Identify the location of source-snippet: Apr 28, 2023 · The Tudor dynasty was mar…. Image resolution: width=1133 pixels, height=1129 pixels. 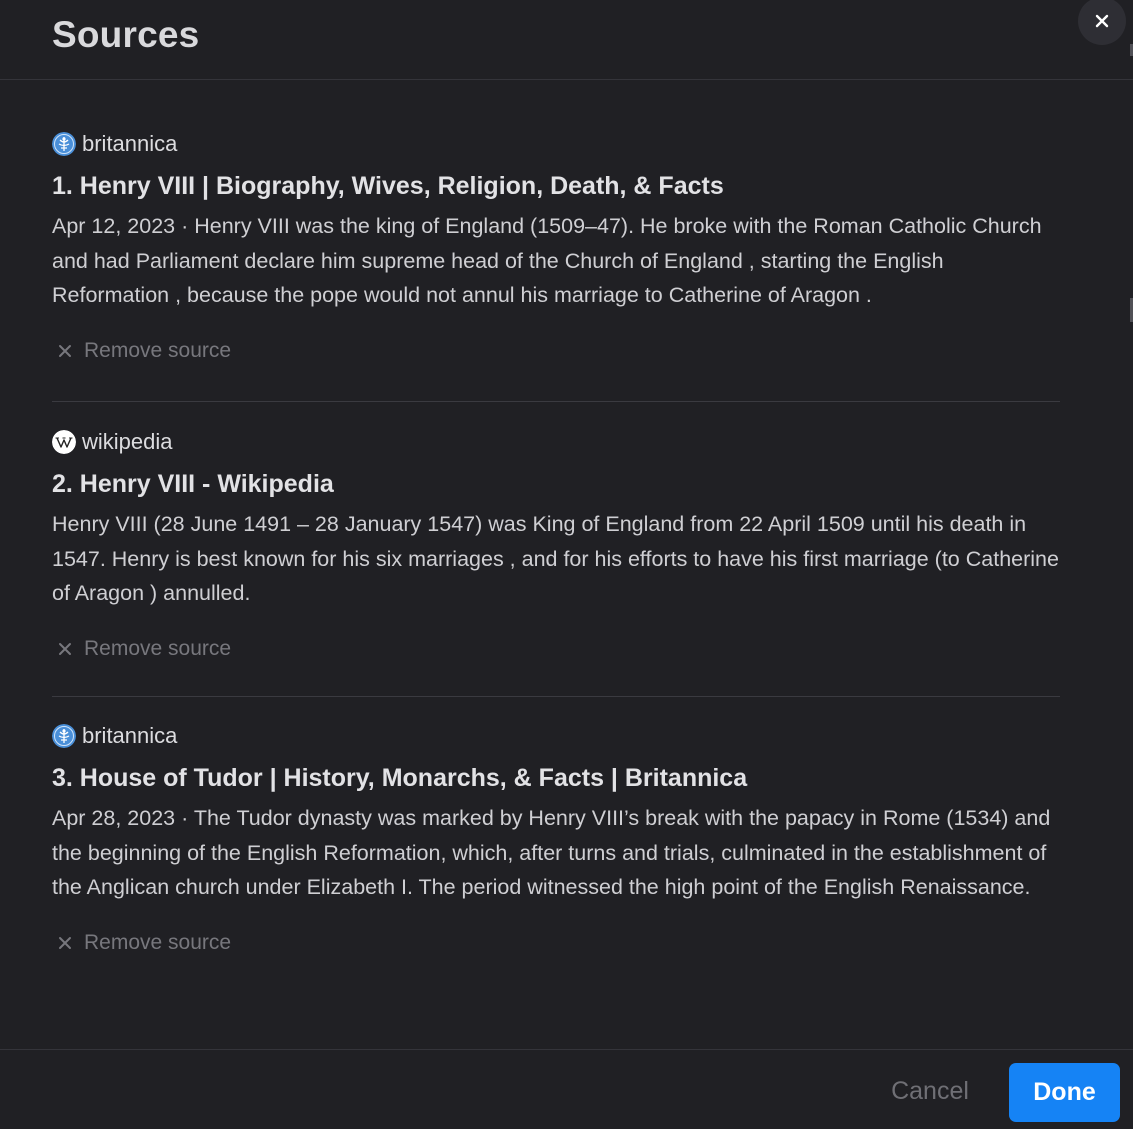
(551, 852).